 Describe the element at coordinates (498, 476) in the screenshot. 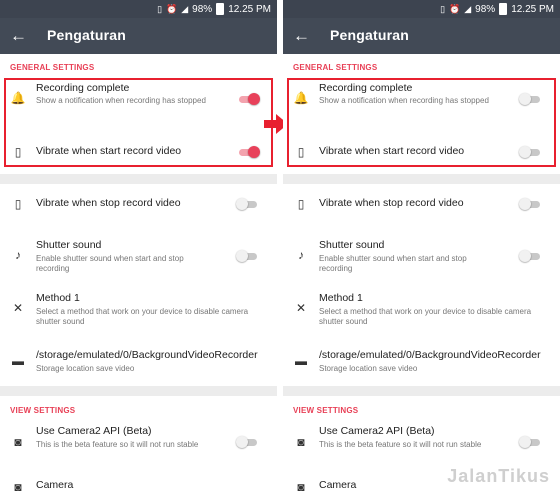

I see `watermark: JalanTikus` at that location.